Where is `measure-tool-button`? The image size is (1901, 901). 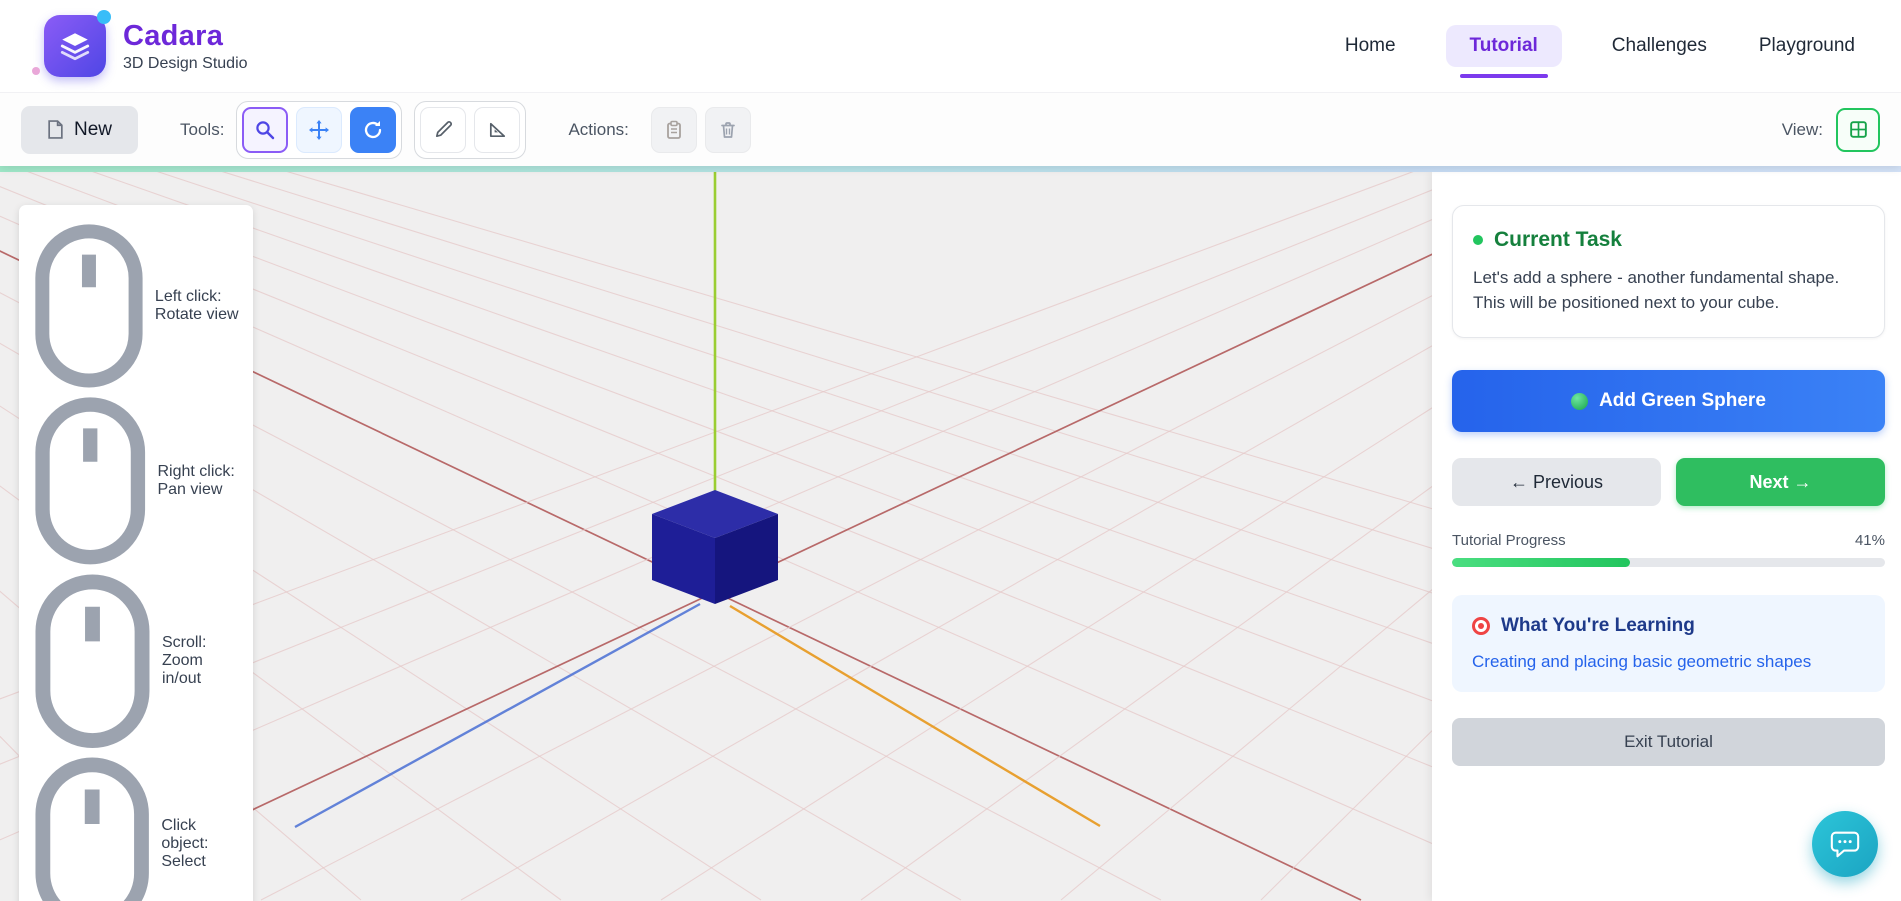
measure-tool-button is located at coordinates (497, 129).